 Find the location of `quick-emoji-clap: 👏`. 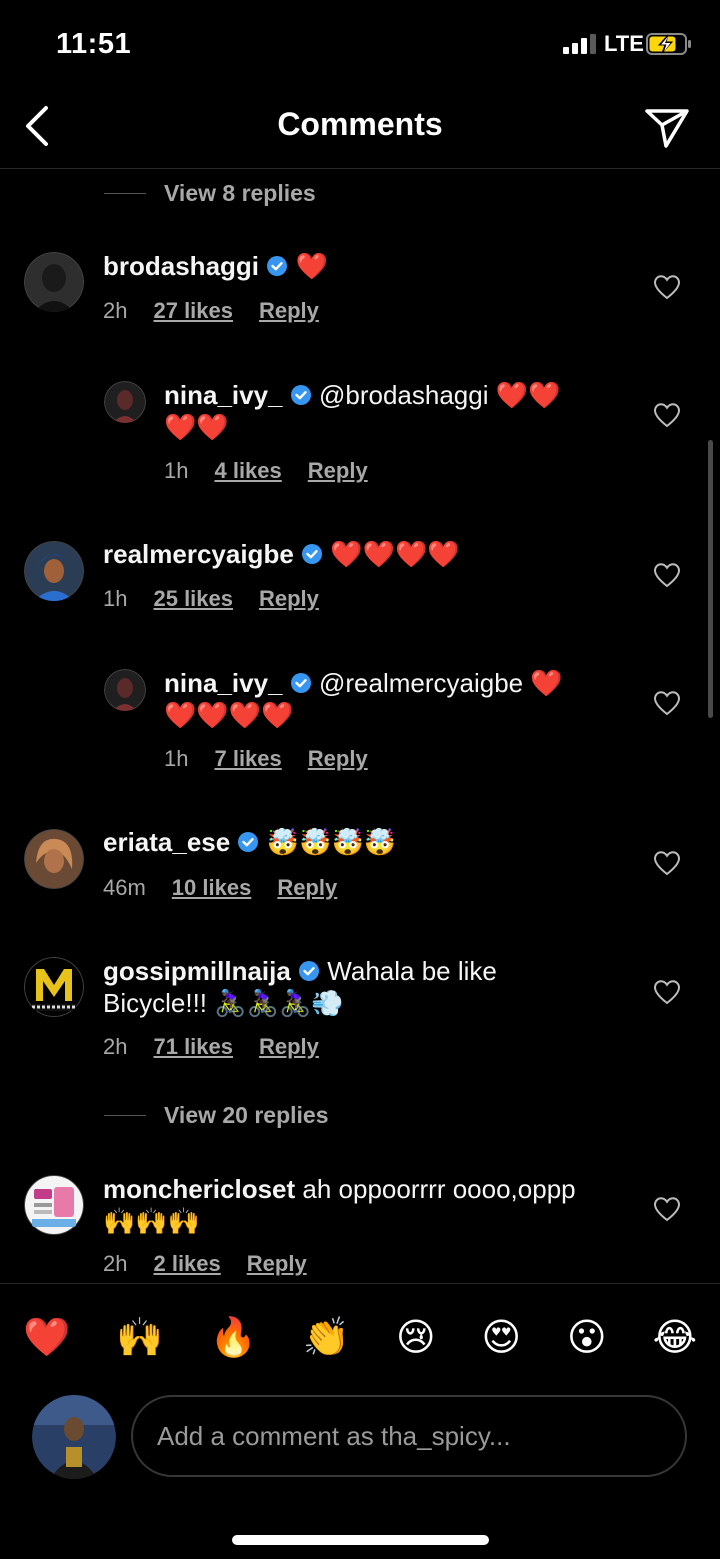

quick-emoji-clap: 👏 is located at coordinates (326, 1337).